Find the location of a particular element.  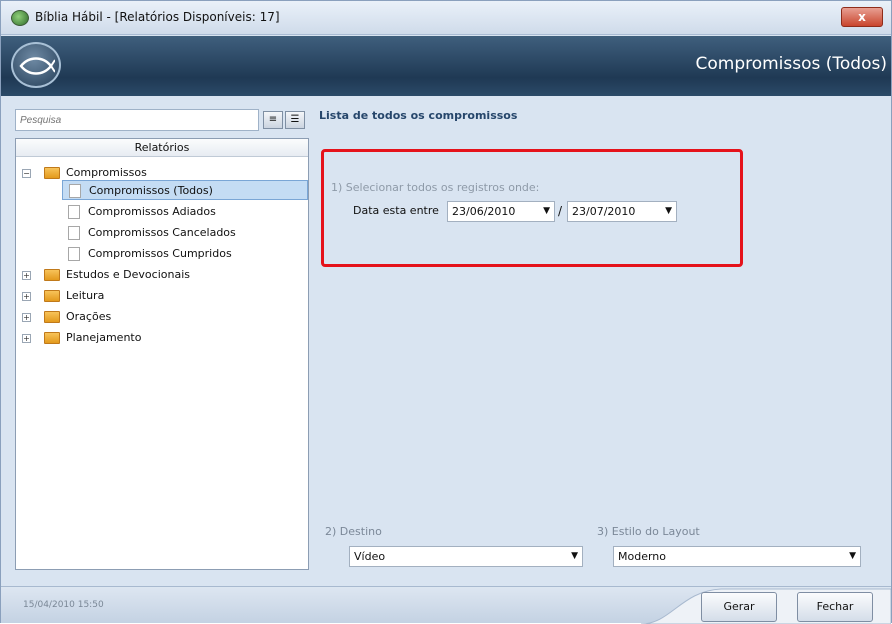

date-to-picker: 23/07/2010 ▼ is located at coordinates (622, 211).